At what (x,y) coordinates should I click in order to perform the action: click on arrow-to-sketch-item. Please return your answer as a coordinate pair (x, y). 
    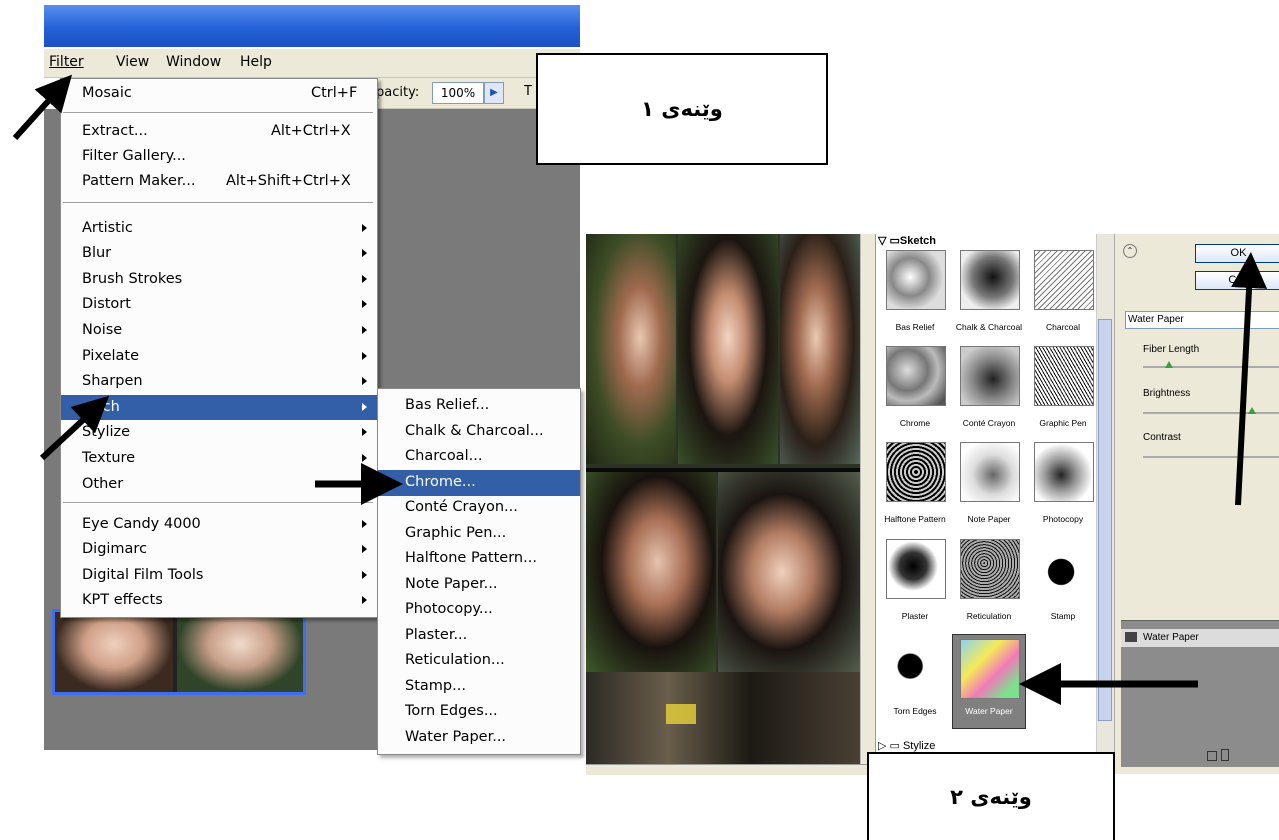
    Looking at the image, I should click on (74, 428).